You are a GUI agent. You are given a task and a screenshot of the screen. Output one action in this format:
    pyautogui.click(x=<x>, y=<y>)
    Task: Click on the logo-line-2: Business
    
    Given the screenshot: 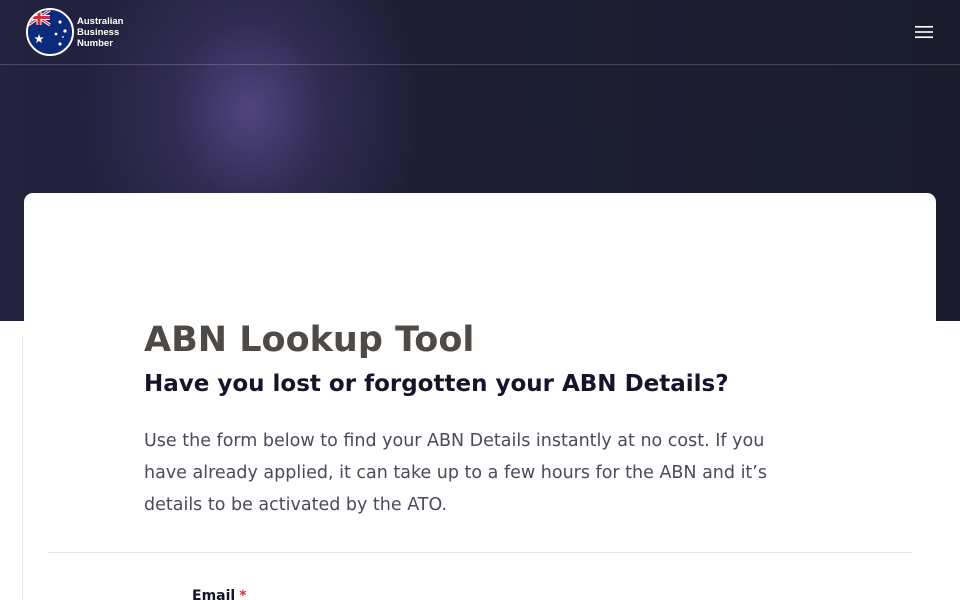 What is the action you would take?
    pyautogui.click(x=98, y=32)
    